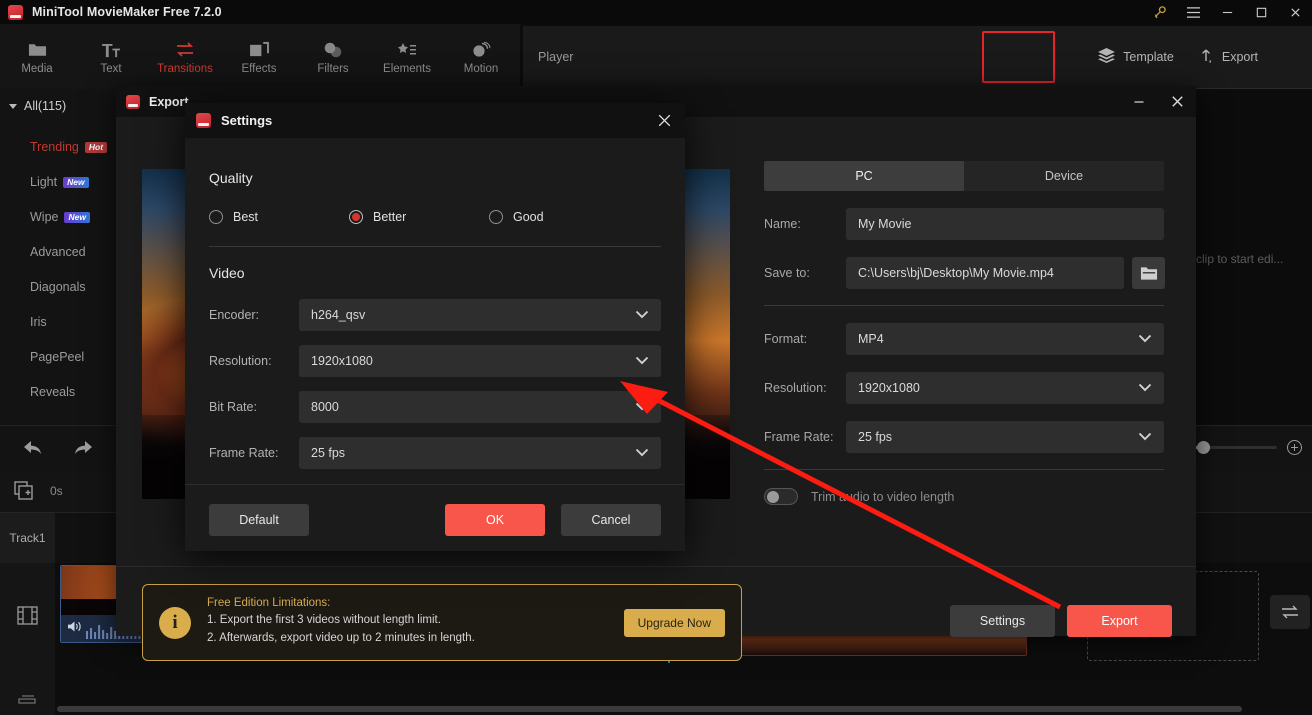 The image size is (1312, 715). Describe the element at coordinates (407, 48) in the screenshot. I see `elements-icon` at that location.